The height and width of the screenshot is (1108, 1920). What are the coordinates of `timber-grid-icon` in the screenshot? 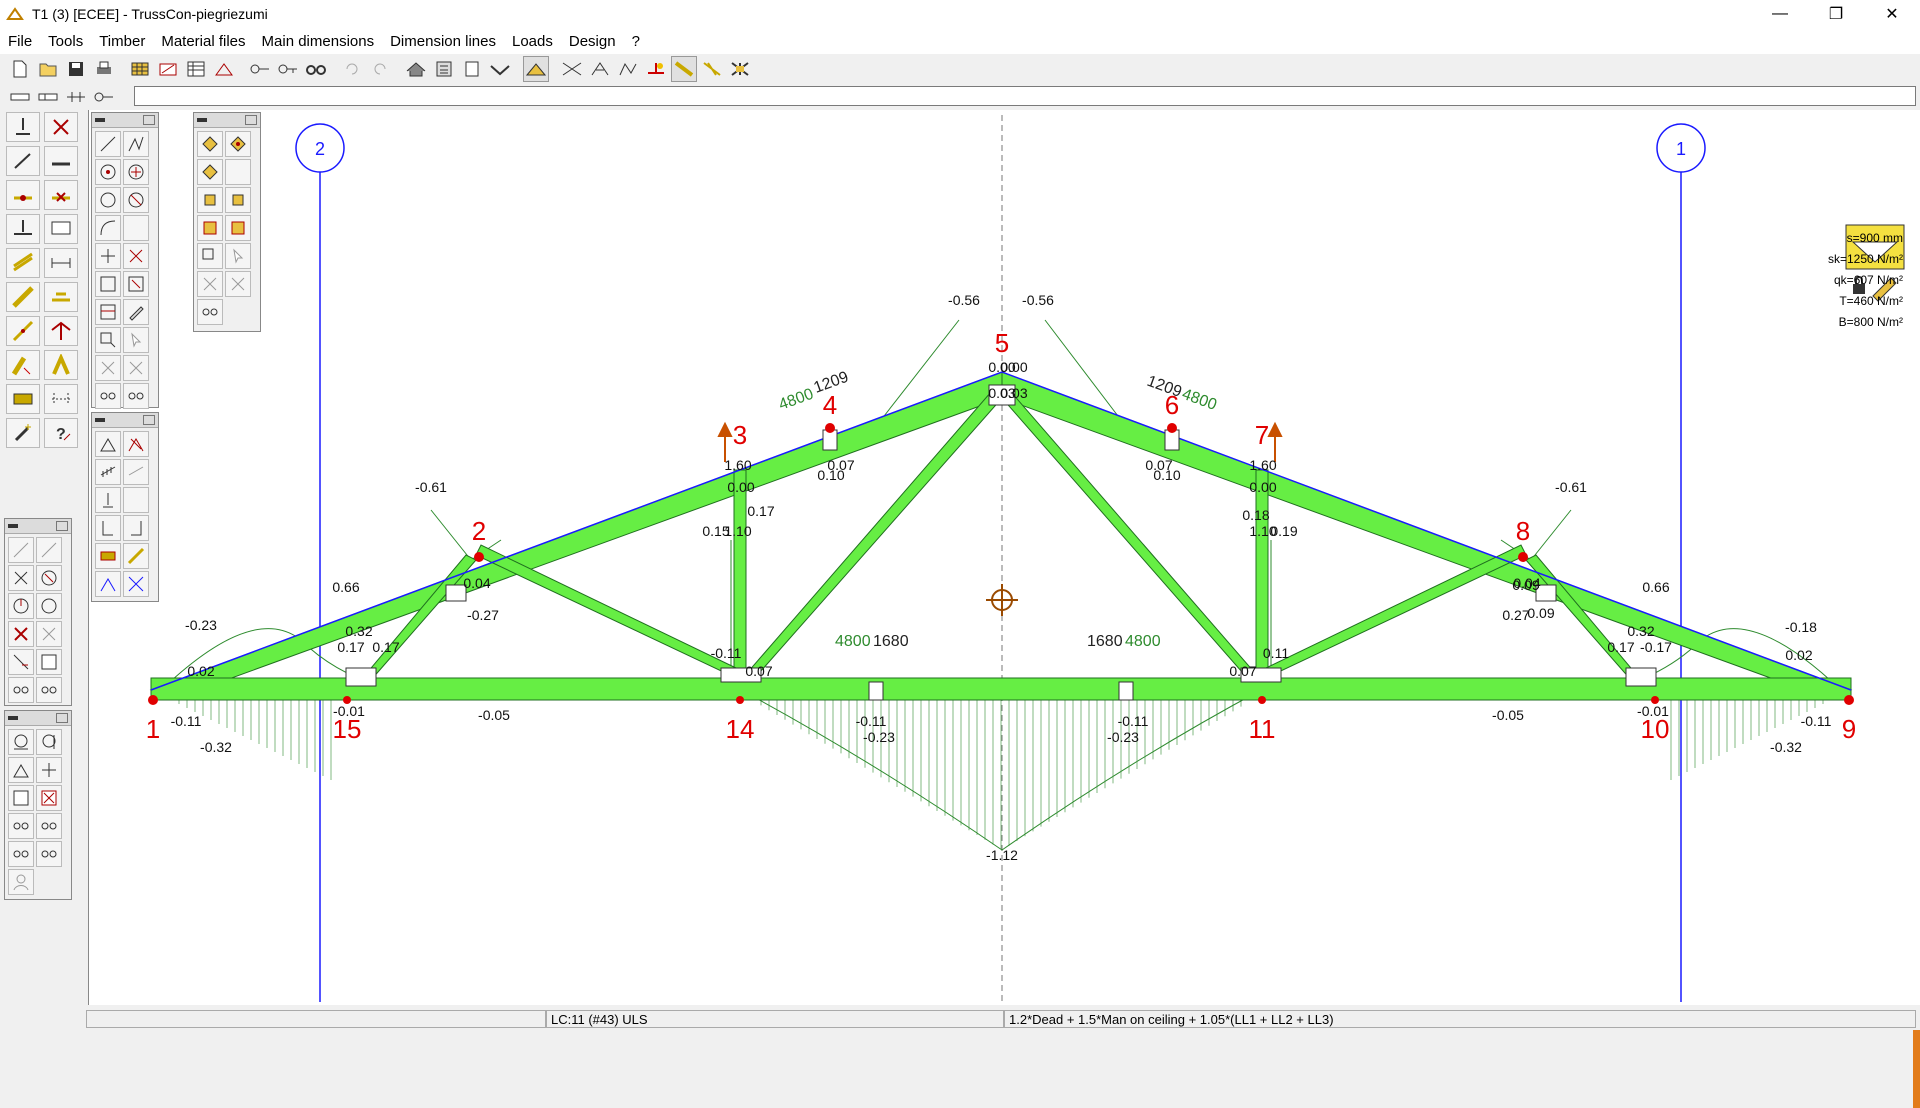 It's located at (140, 69).